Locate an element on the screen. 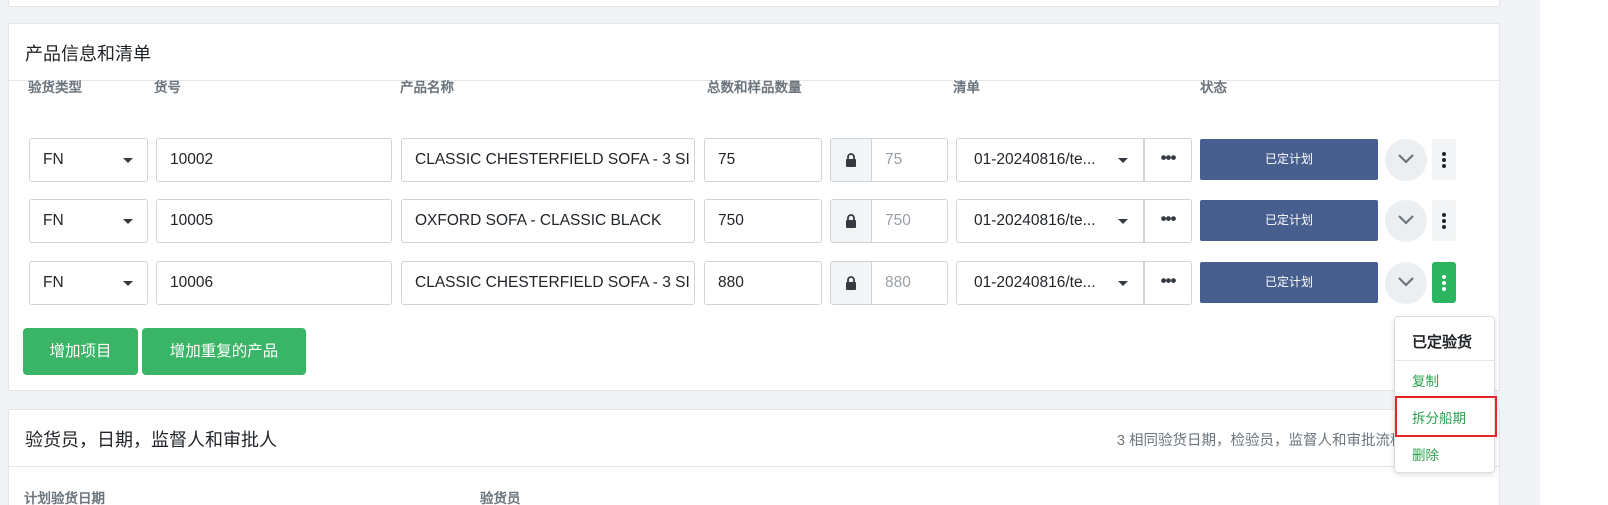 The image size is (1608, 505). sample-quantity-input: 75 is located at coordinates (909, 160).